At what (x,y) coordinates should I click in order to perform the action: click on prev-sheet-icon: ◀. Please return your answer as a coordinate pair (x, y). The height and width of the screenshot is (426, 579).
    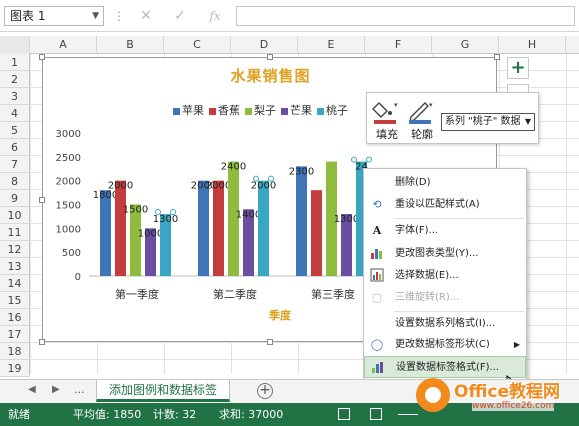
    Looking at the image, I should click on (32, 389).